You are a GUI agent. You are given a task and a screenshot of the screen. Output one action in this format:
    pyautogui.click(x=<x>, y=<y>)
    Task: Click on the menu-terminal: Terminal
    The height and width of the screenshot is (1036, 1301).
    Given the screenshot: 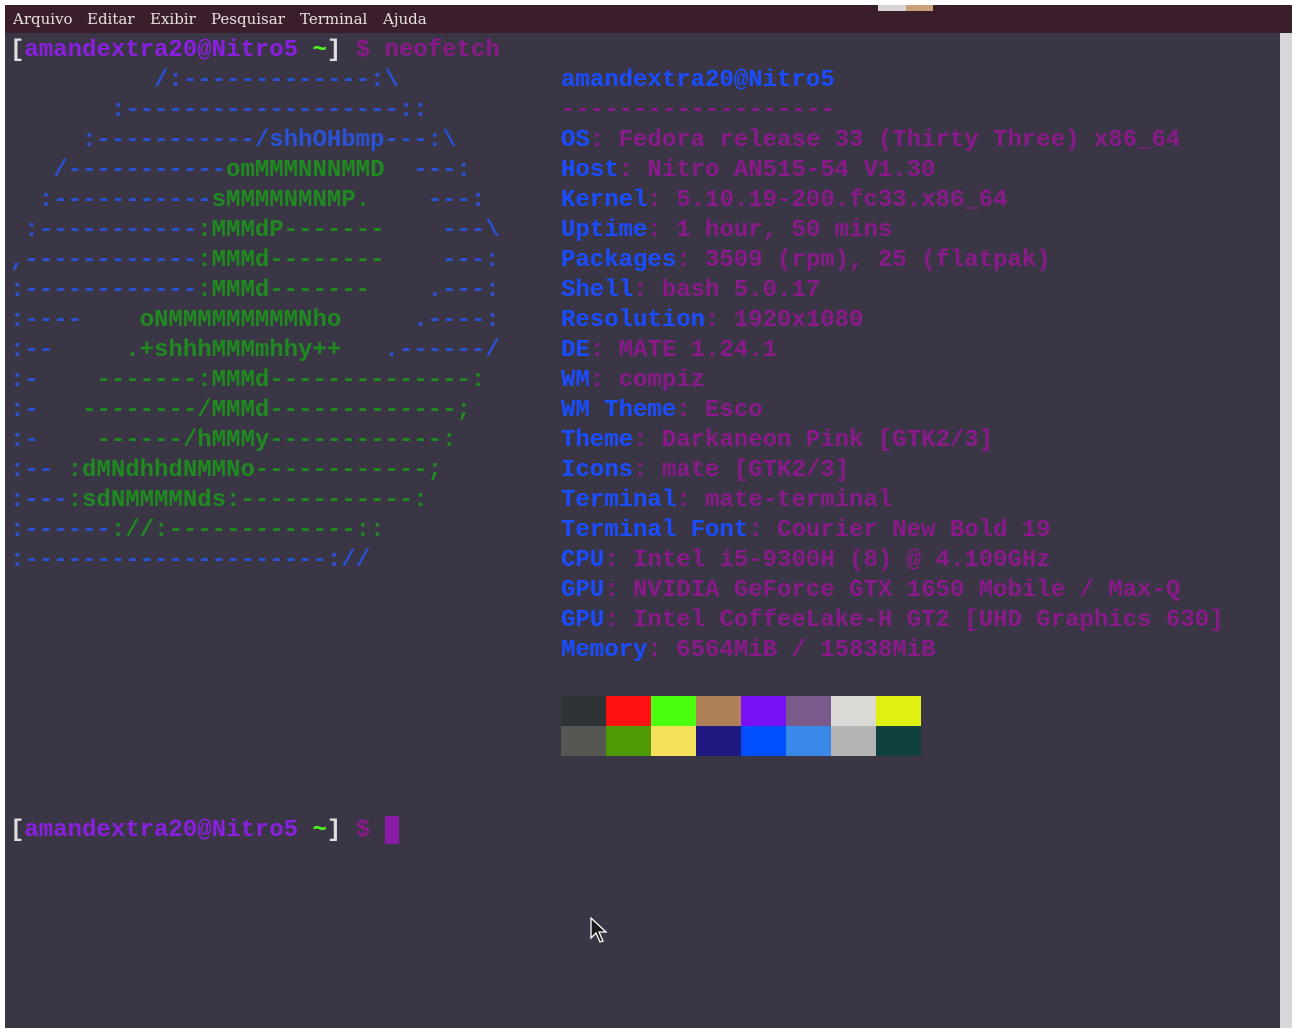 What is the action you would take?
    pyautogui.click(x=333, y=19)
    